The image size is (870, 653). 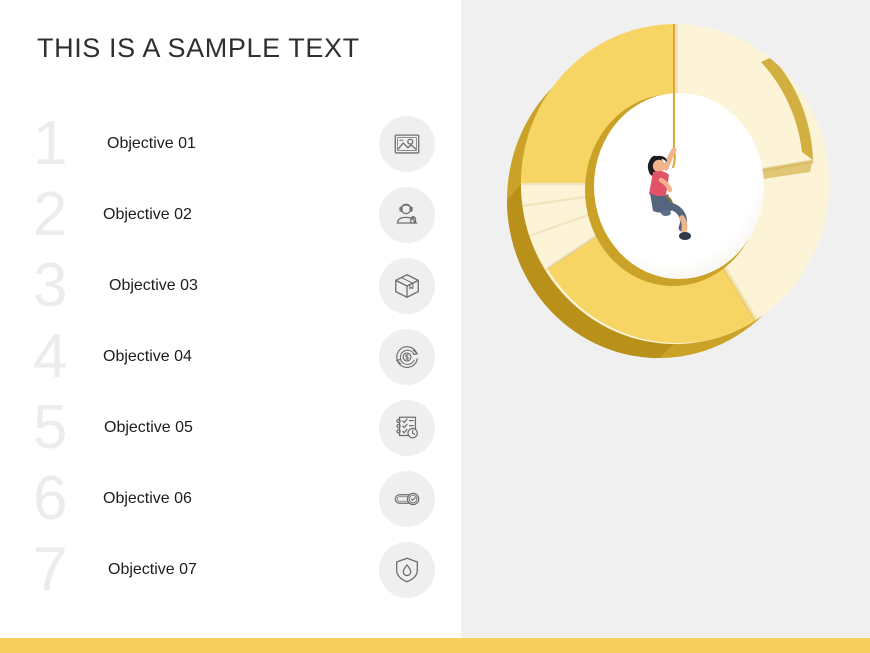 What do you see at coordinates (407, 427) in the screenshot?
I see `checklist-icon` at bounding box center [407, 427].